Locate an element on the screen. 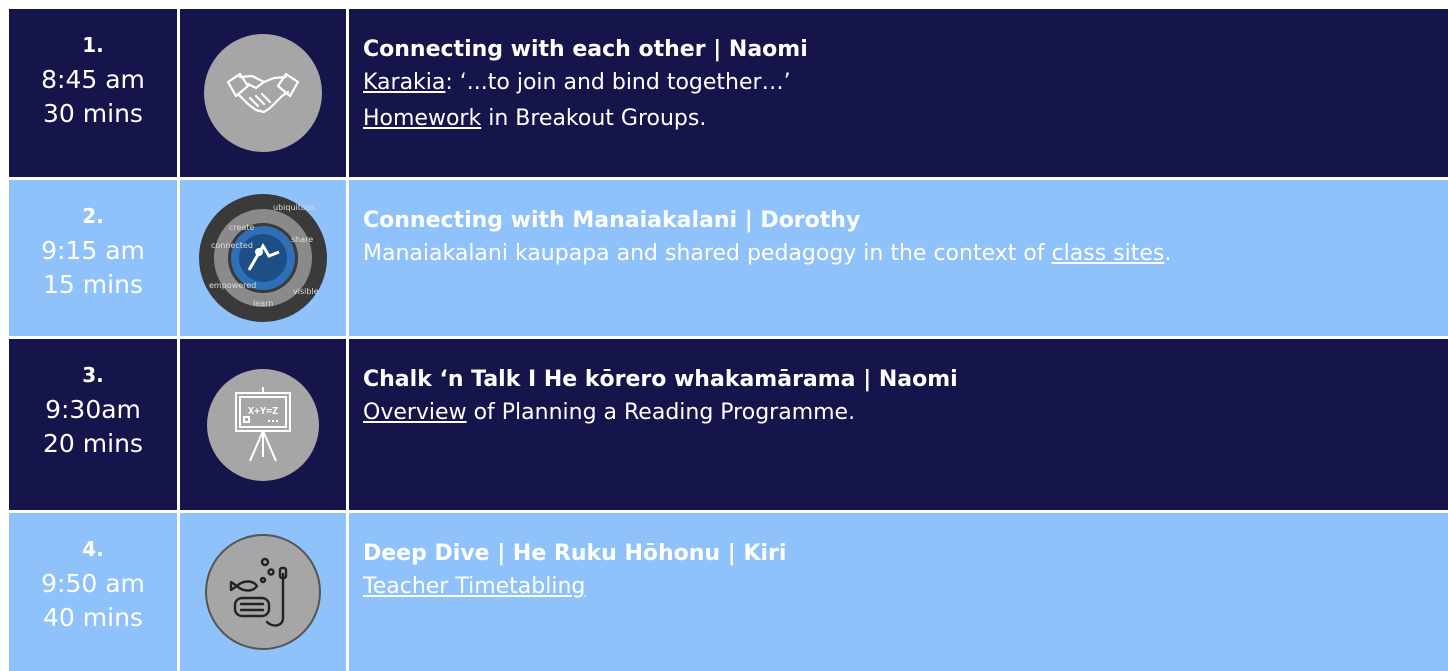 Image resolution: width=1448 pixels, height=671 pixels. time-cell: 1. 8:45 am 30 mins is located at coordinates (93, 93).